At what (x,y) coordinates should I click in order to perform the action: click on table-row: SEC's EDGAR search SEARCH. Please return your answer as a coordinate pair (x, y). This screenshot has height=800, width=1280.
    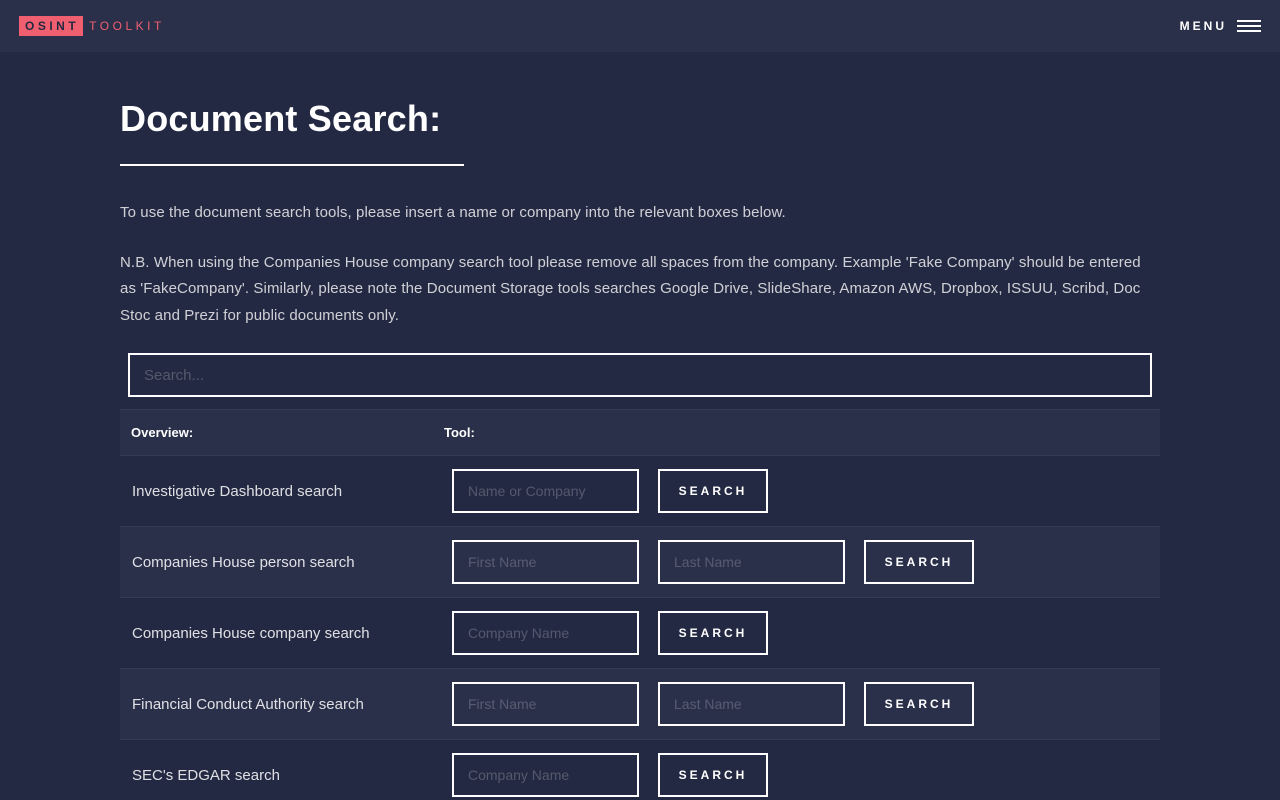
    Looking at the image, I should click on (640, 769).